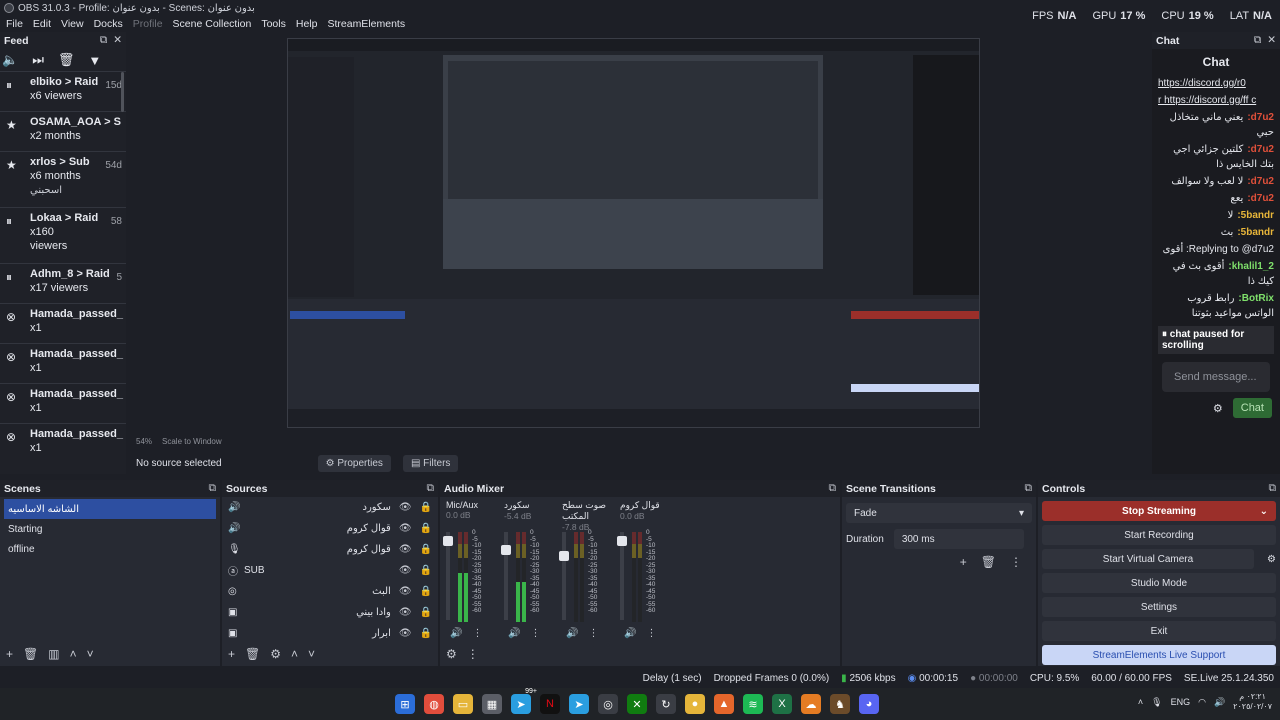 The height and width of the screenshot is (720, 1280). What do you see at coordinates (579, 704) in the screenshot?
I see `telegram2-icon: ➤` at bounding box center [579, 704].